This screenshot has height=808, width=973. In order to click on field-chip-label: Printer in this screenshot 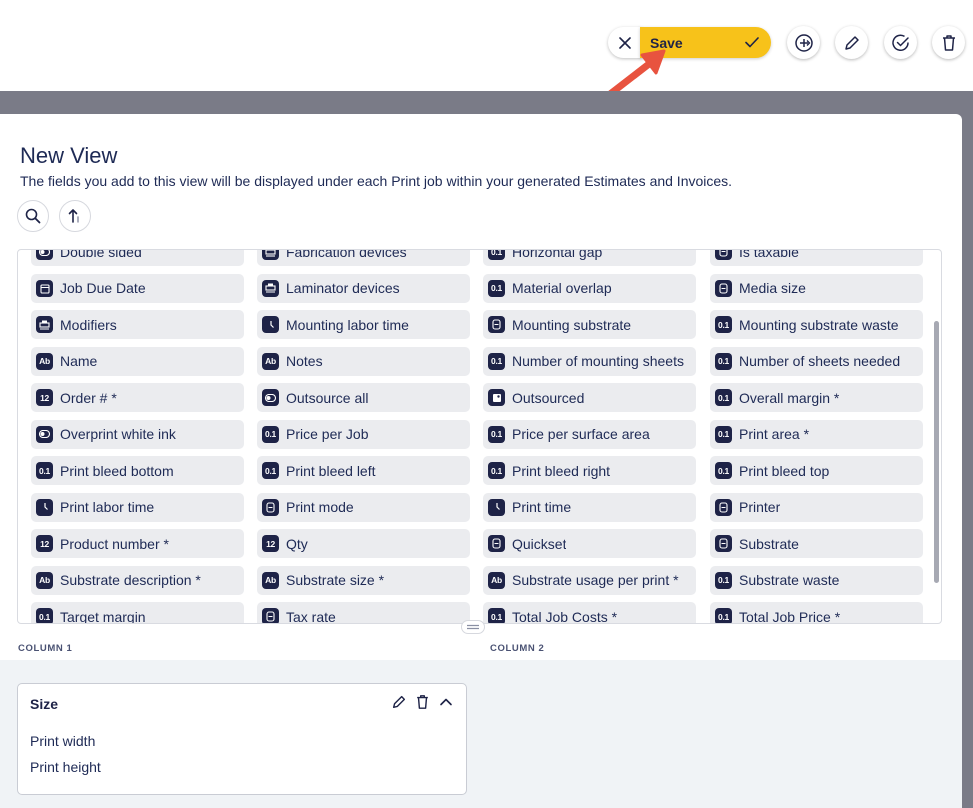, I will do `click(760, 507)`.